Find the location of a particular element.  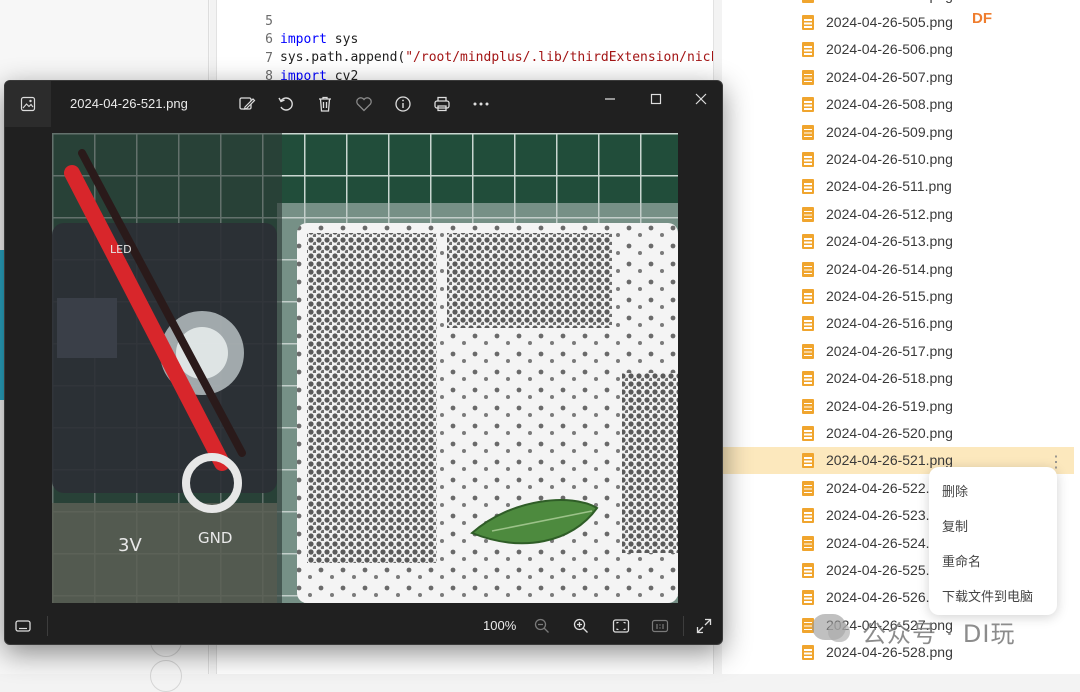

keyword: import is located at coordinates (303, 39).